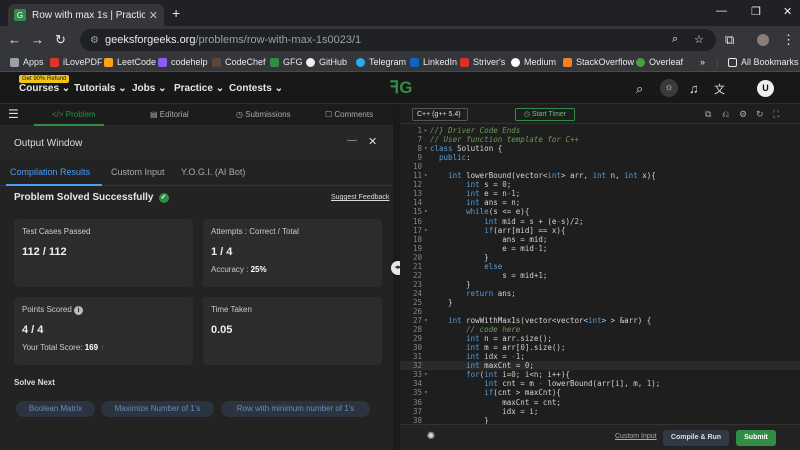  I want to click on minimize-icon: —, so click(721, 11).